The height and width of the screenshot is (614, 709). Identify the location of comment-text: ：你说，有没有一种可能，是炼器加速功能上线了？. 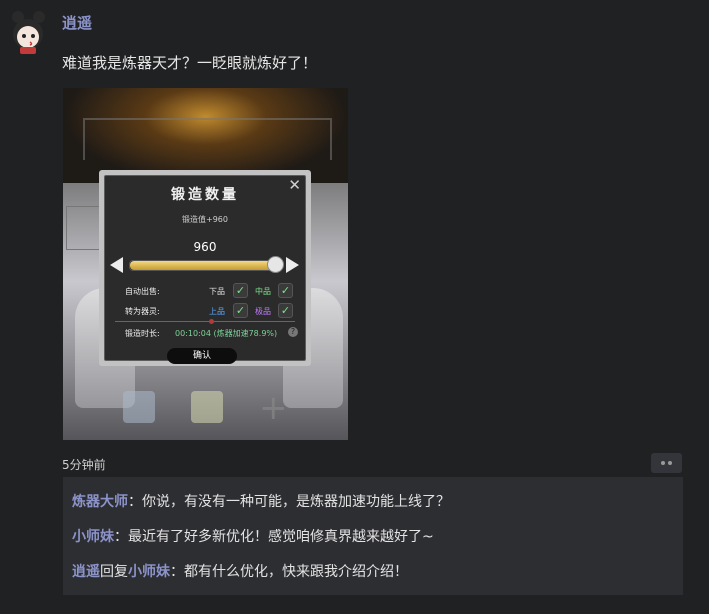
(289, 502).